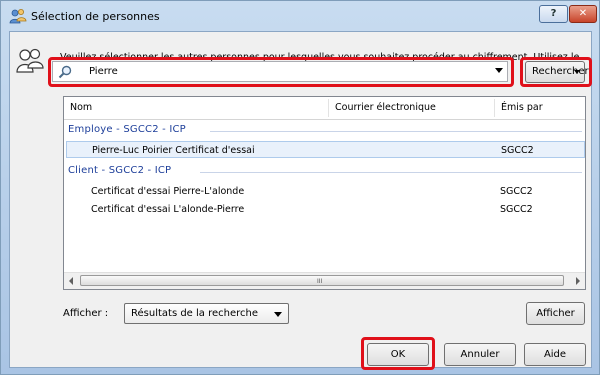 Image resolution: width=600 pixels, height=375 pixels. I want to click on scroll-grip: III, so click(320, 281).